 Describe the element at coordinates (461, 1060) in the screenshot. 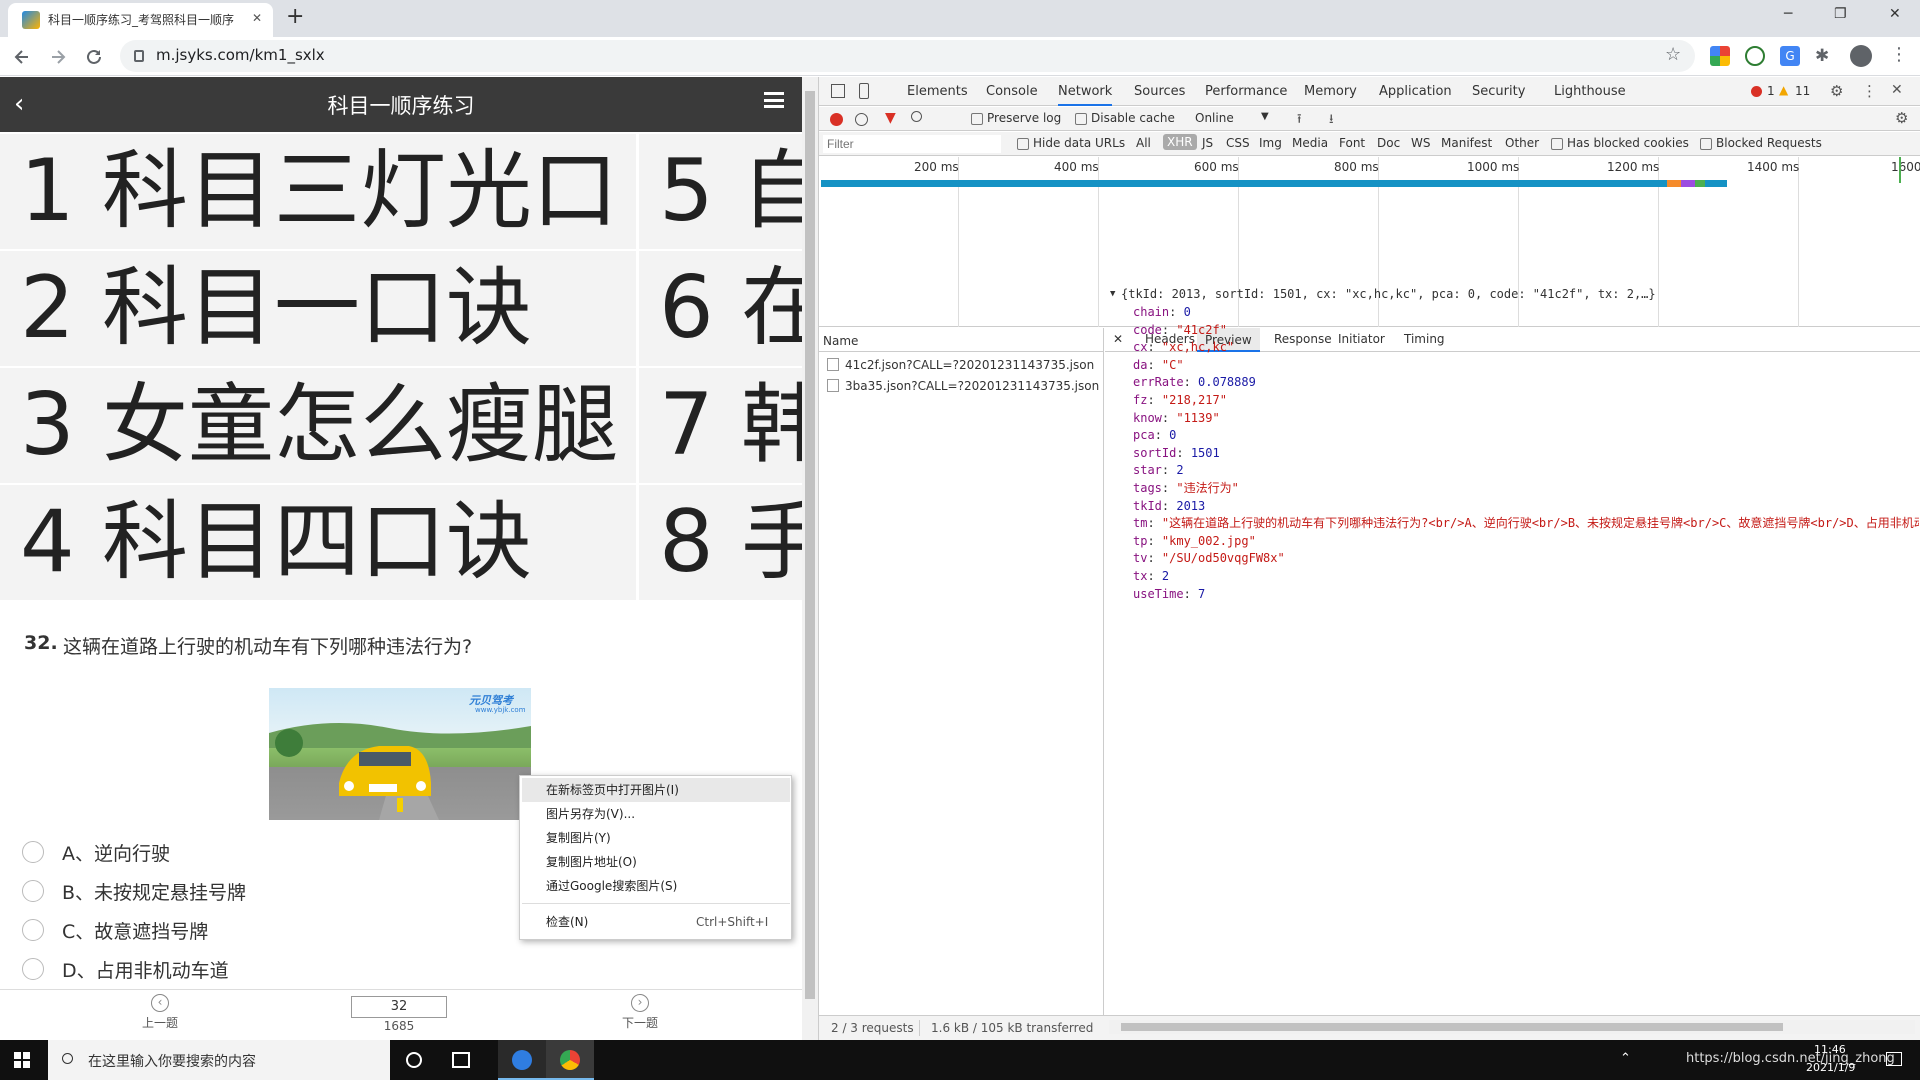

I see `task-view-icon` at that location.